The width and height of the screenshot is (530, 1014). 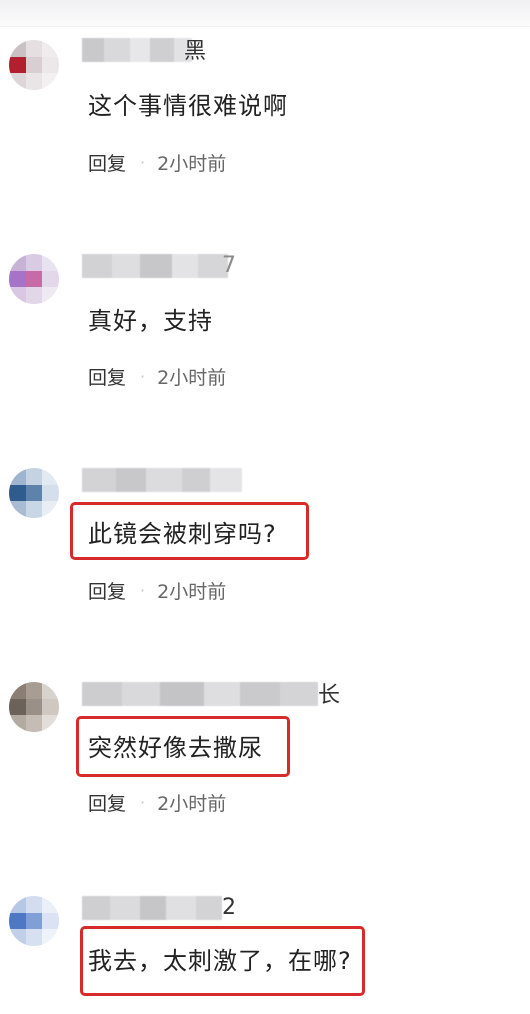 What do you see at coordinates (188, 106) in the screenshot?
I see `comment-text: 这个事情很难说啊` at bounding box center [188, 106].